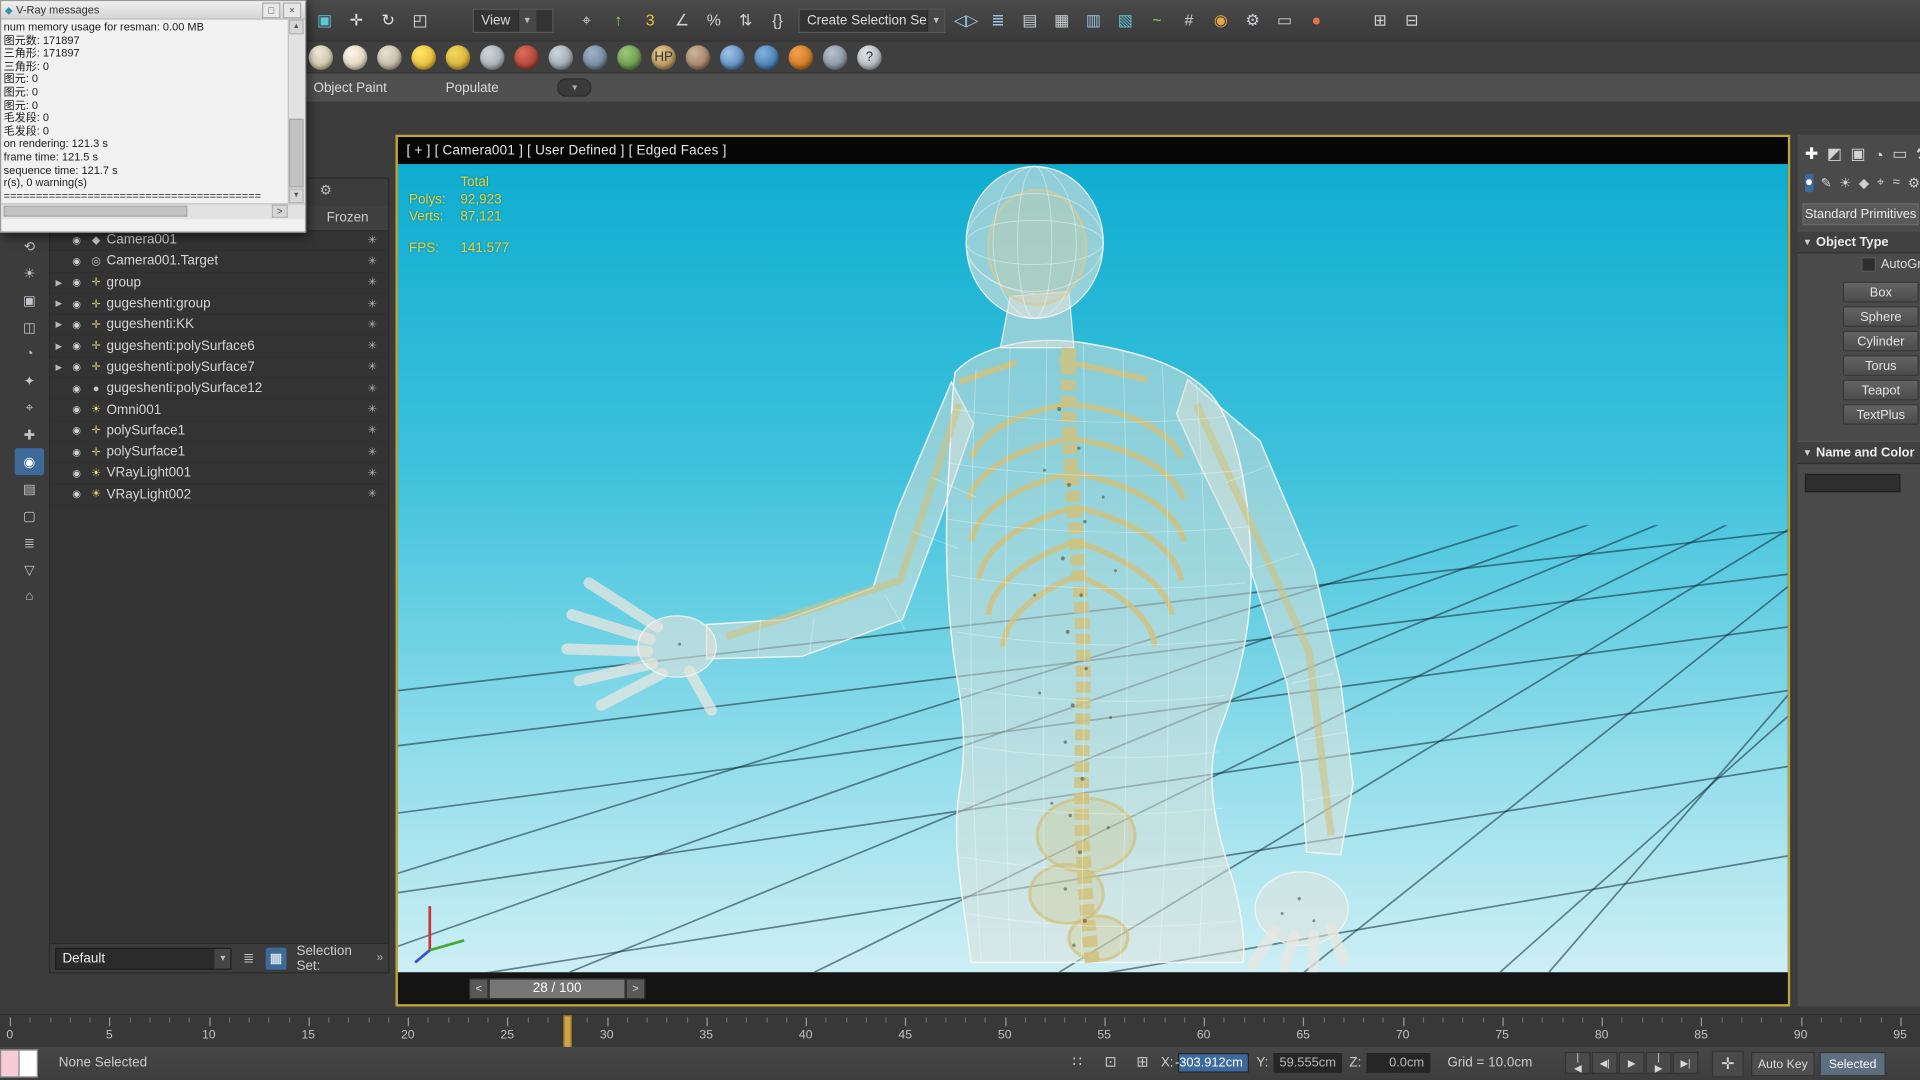 The height and width of the screenshot is (1080, 1920). Describe the element at coordinates (1685, 1062) in the screenshot. I see `go-to-end-icon: ▶|` at that location.